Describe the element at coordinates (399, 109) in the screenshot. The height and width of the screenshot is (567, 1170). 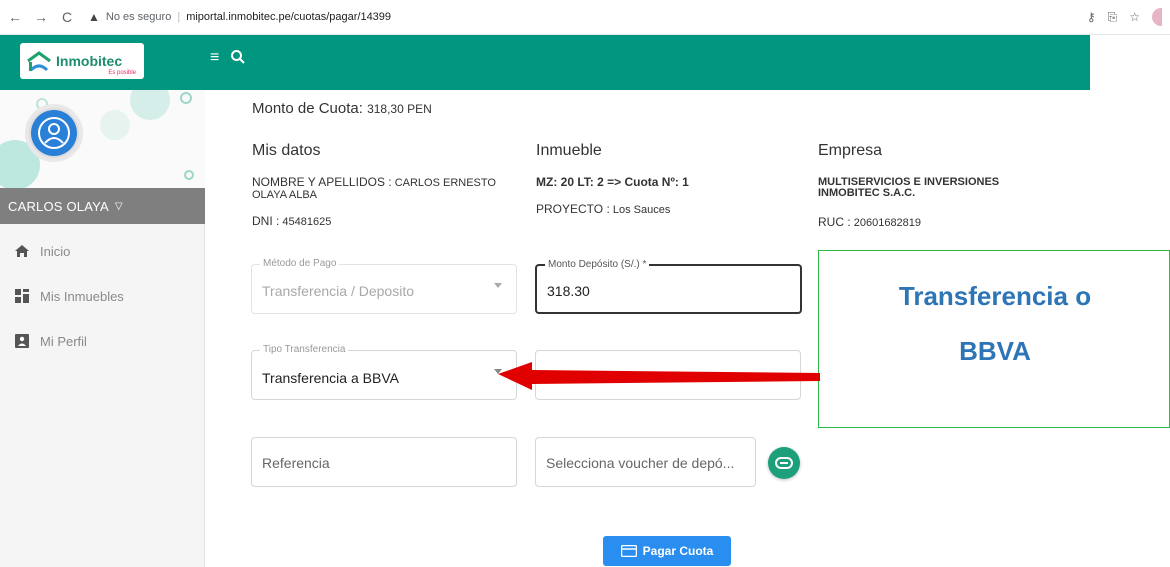
I see `cuota-value: 318,30 PEN` at that location.